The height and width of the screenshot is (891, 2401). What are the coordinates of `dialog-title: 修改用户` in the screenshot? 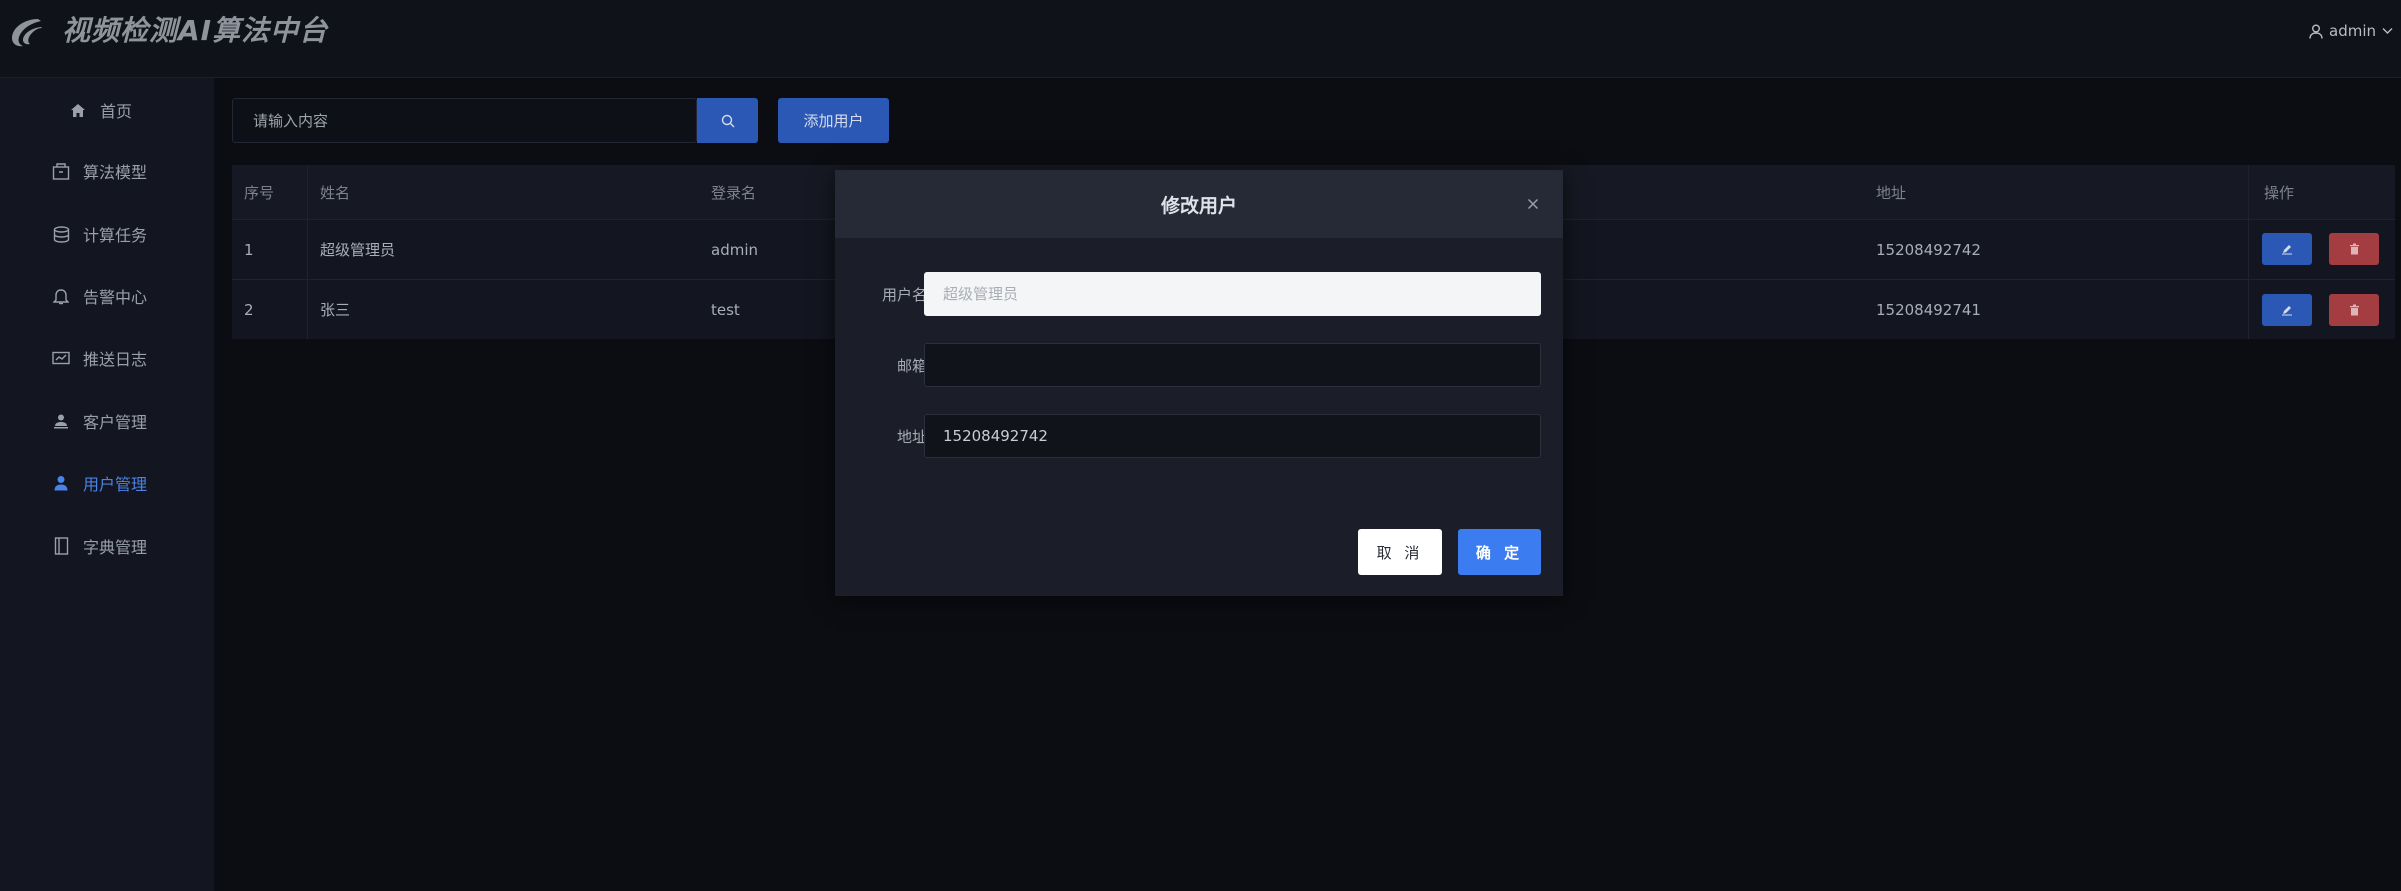 It's located at (1198, 205).